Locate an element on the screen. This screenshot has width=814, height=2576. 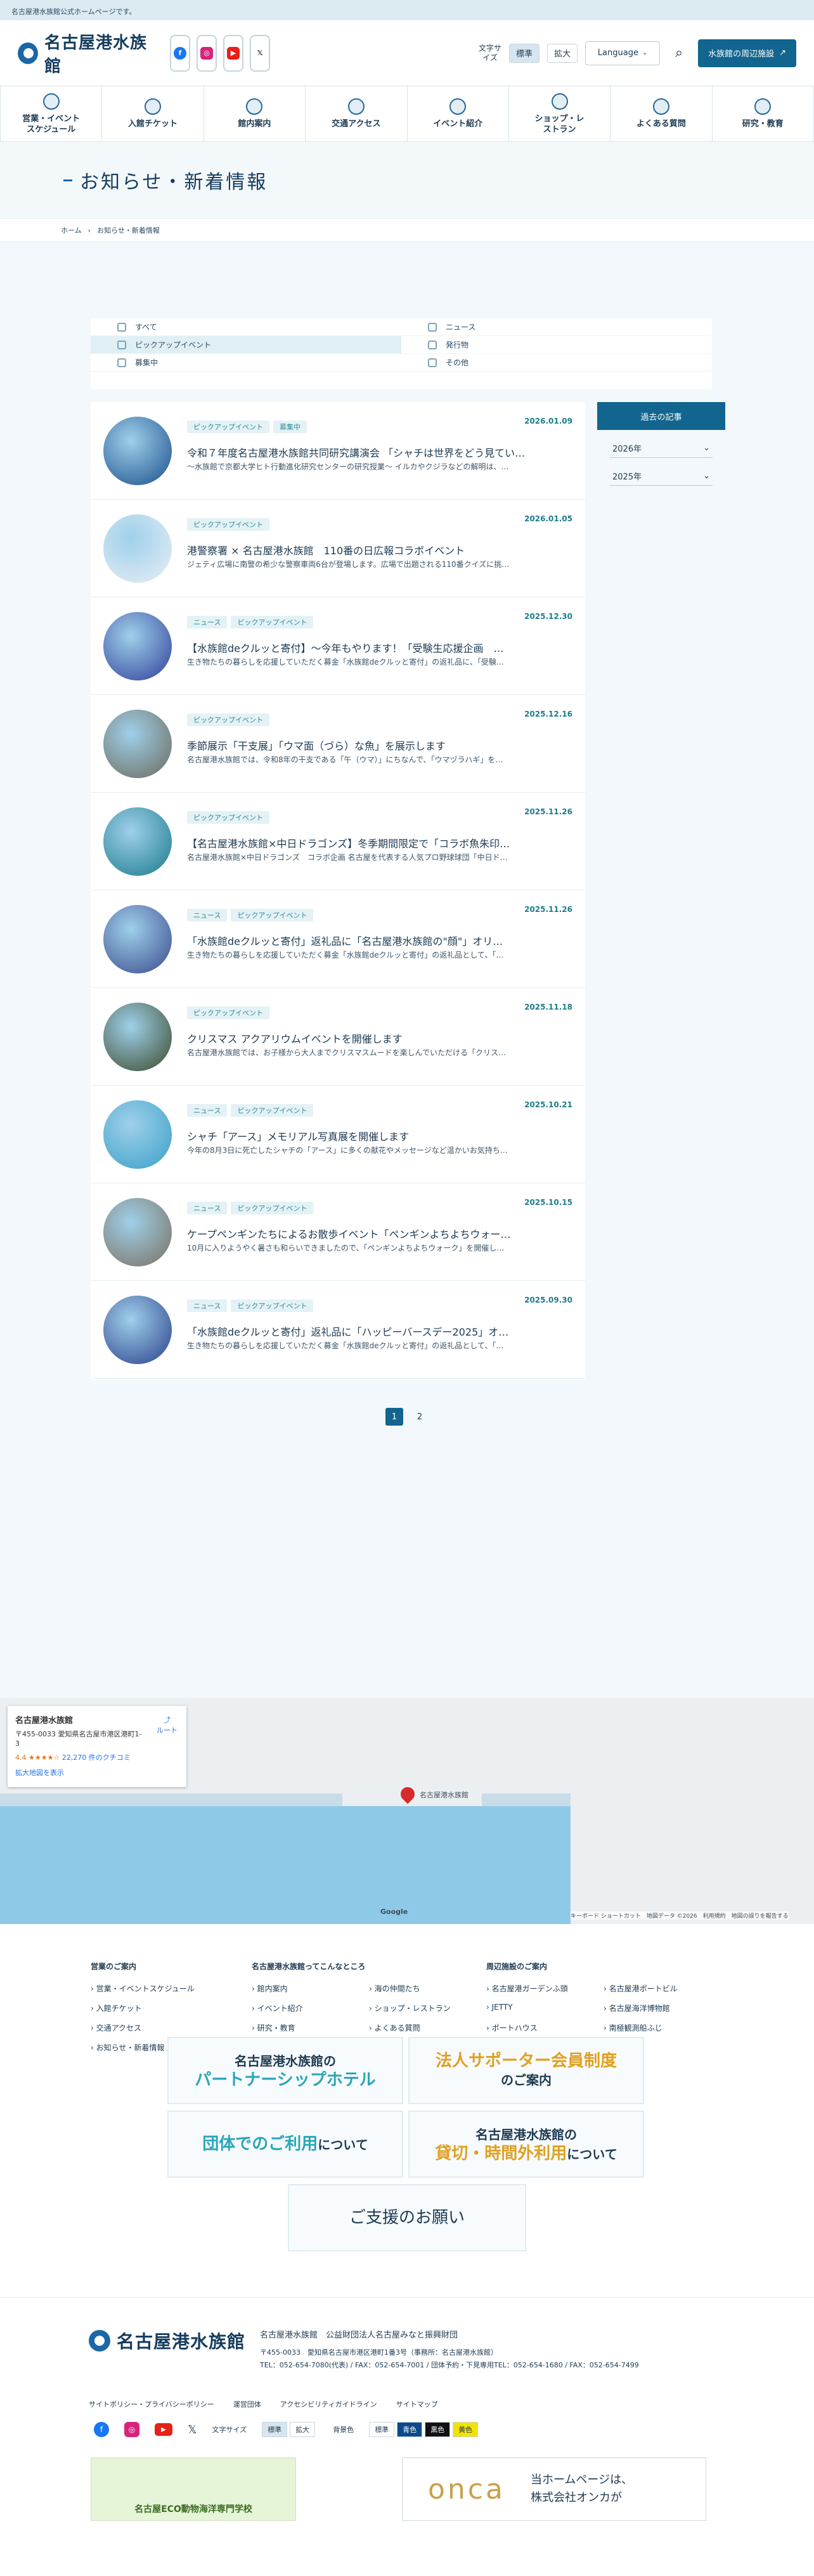
eco-school-banner: 名古屋ECO動物海洋専門学校 is located at coordinates (193, 2489).